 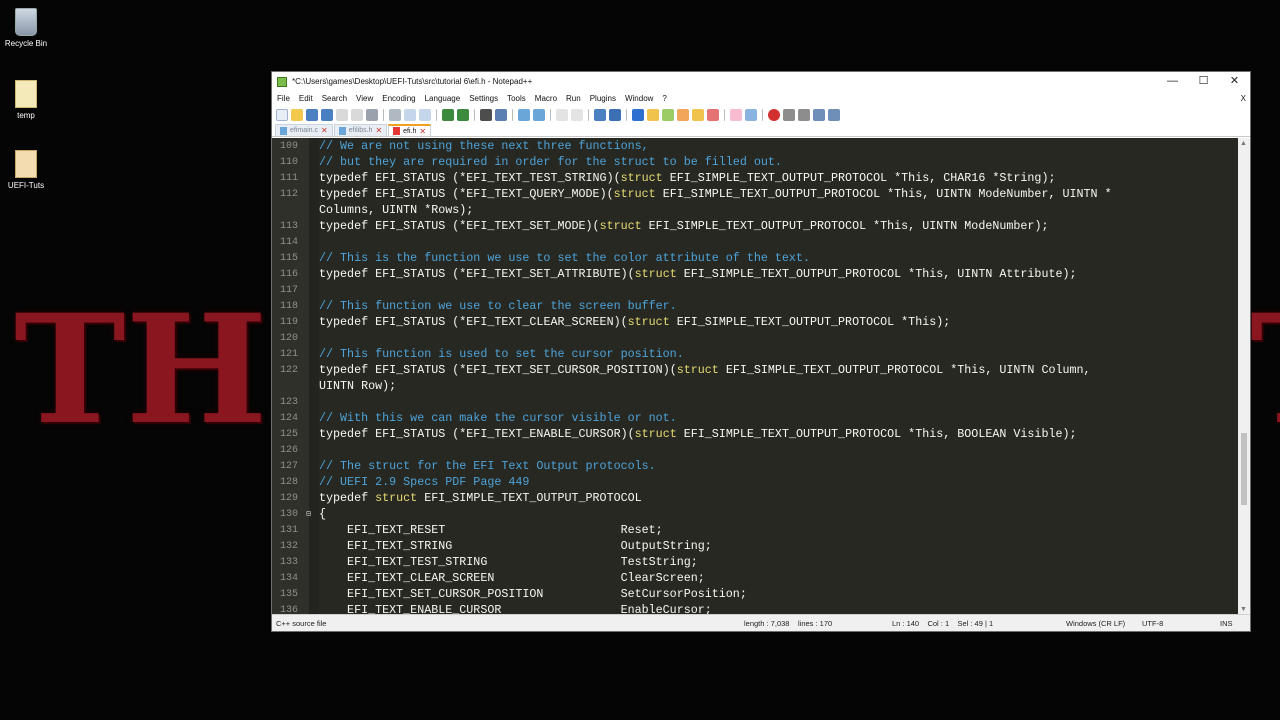 I want to click on scrollbar-thumb, so click(x=1244, y=469).